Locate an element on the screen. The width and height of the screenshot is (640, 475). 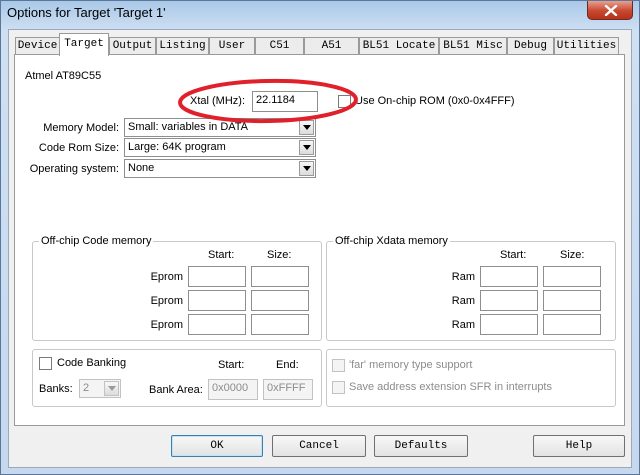
defaults-button: Defaults is located at coordinates (421, 446).